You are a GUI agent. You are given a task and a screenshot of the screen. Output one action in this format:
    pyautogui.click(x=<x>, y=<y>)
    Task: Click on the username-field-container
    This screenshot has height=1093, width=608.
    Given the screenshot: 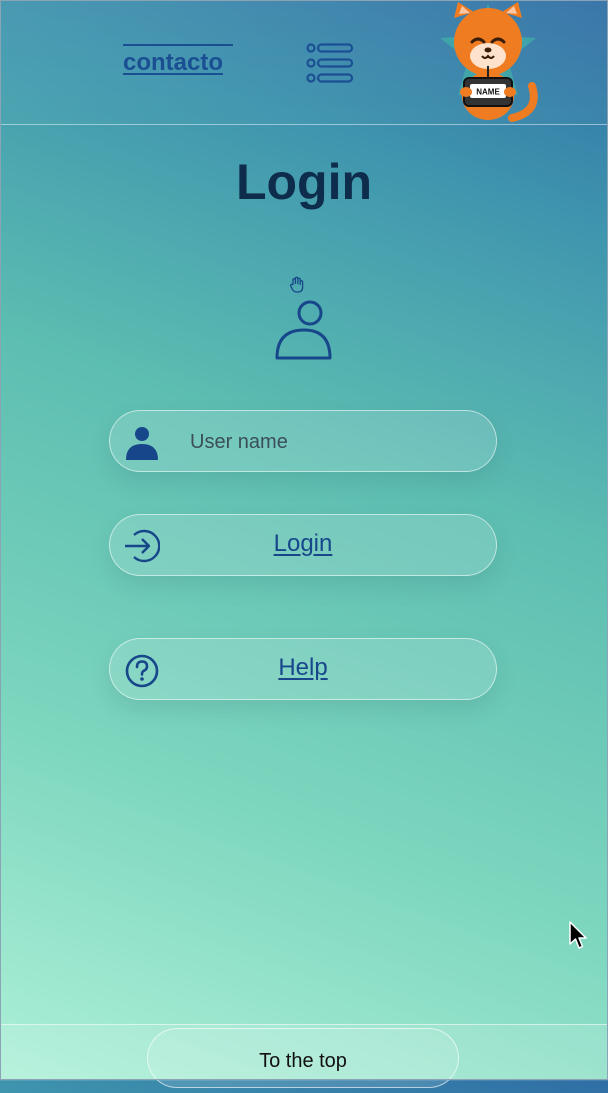 What is the action you would take?
    pyautogui.click(x=303, y=441)
    